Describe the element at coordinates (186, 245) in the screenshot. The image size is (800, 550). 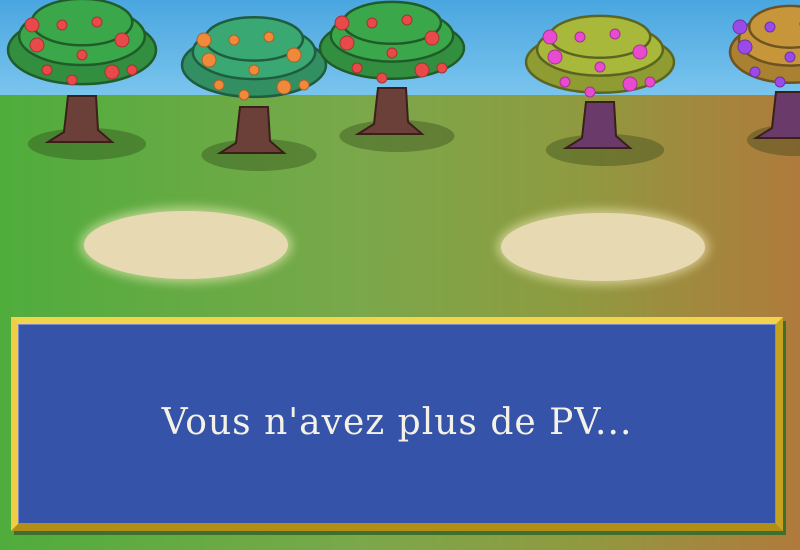
I see `player-platform` at that location.